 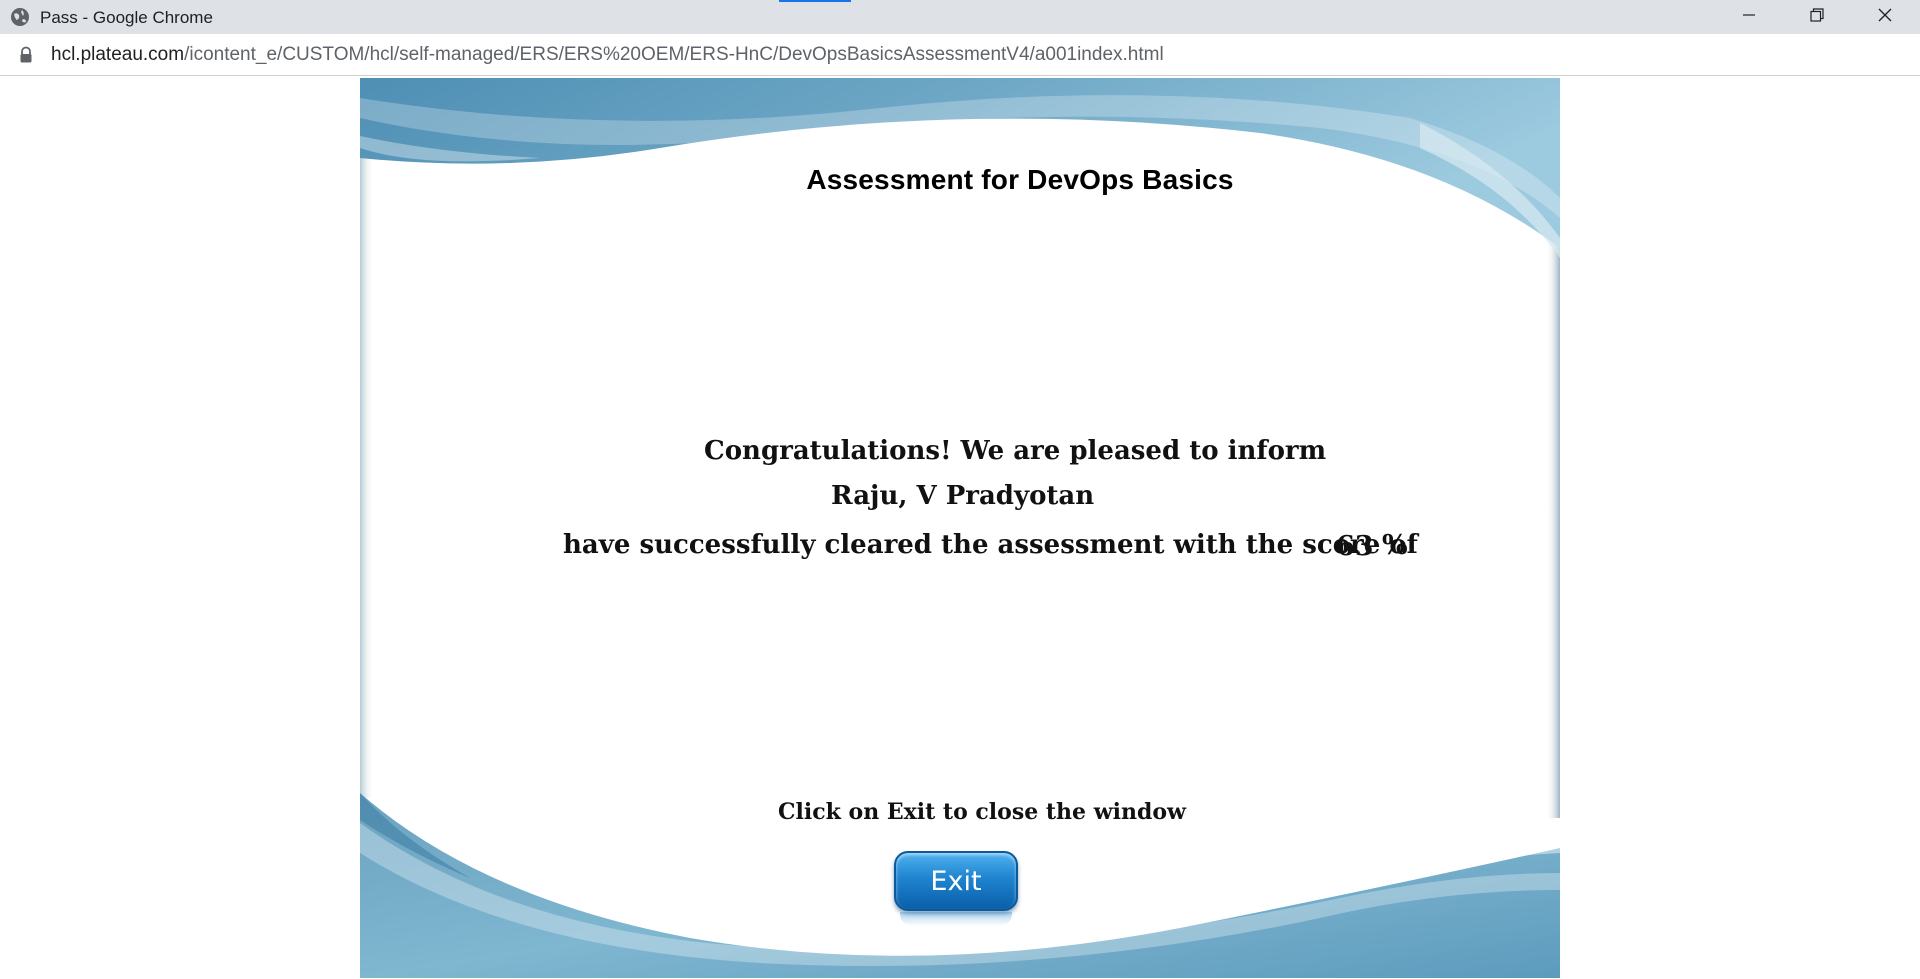 I want to click on score-value: 63, so click(x=1355, y=546).